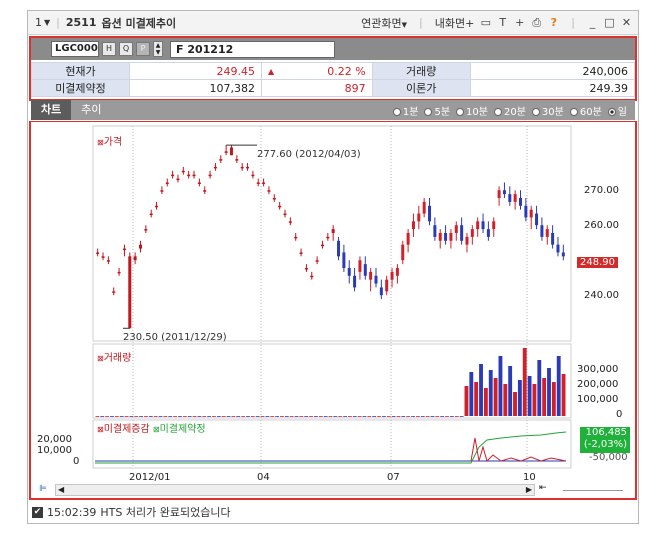  I want to click on period-option-1: 5분, so click(437, 110).